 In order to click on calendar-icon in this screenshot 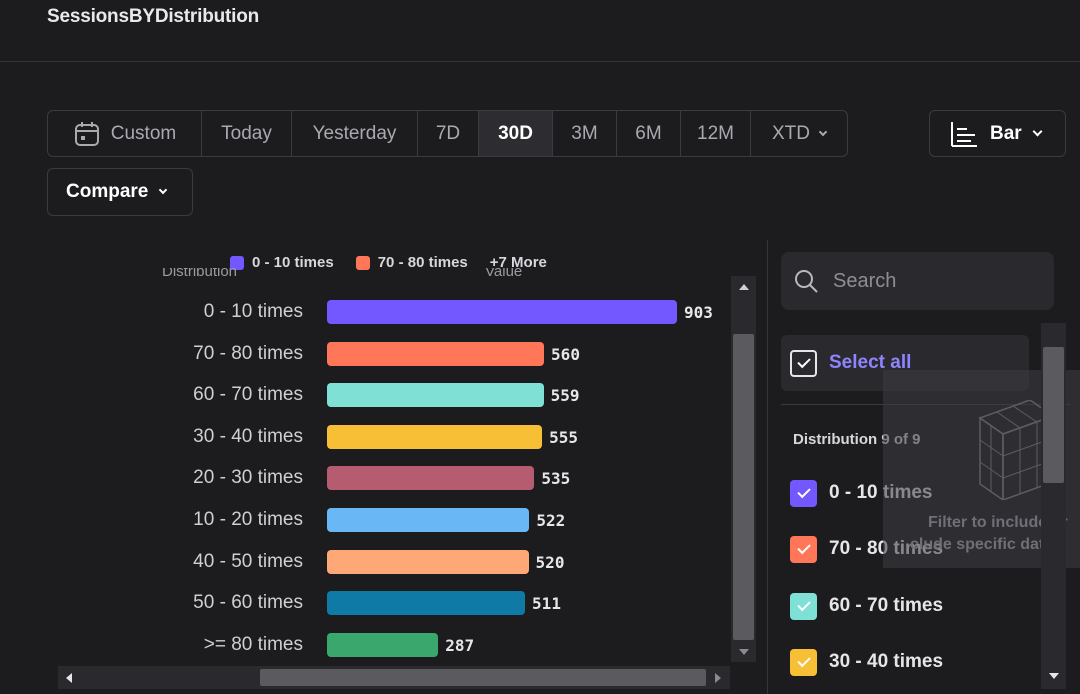, I will do `click(86, 133)`.